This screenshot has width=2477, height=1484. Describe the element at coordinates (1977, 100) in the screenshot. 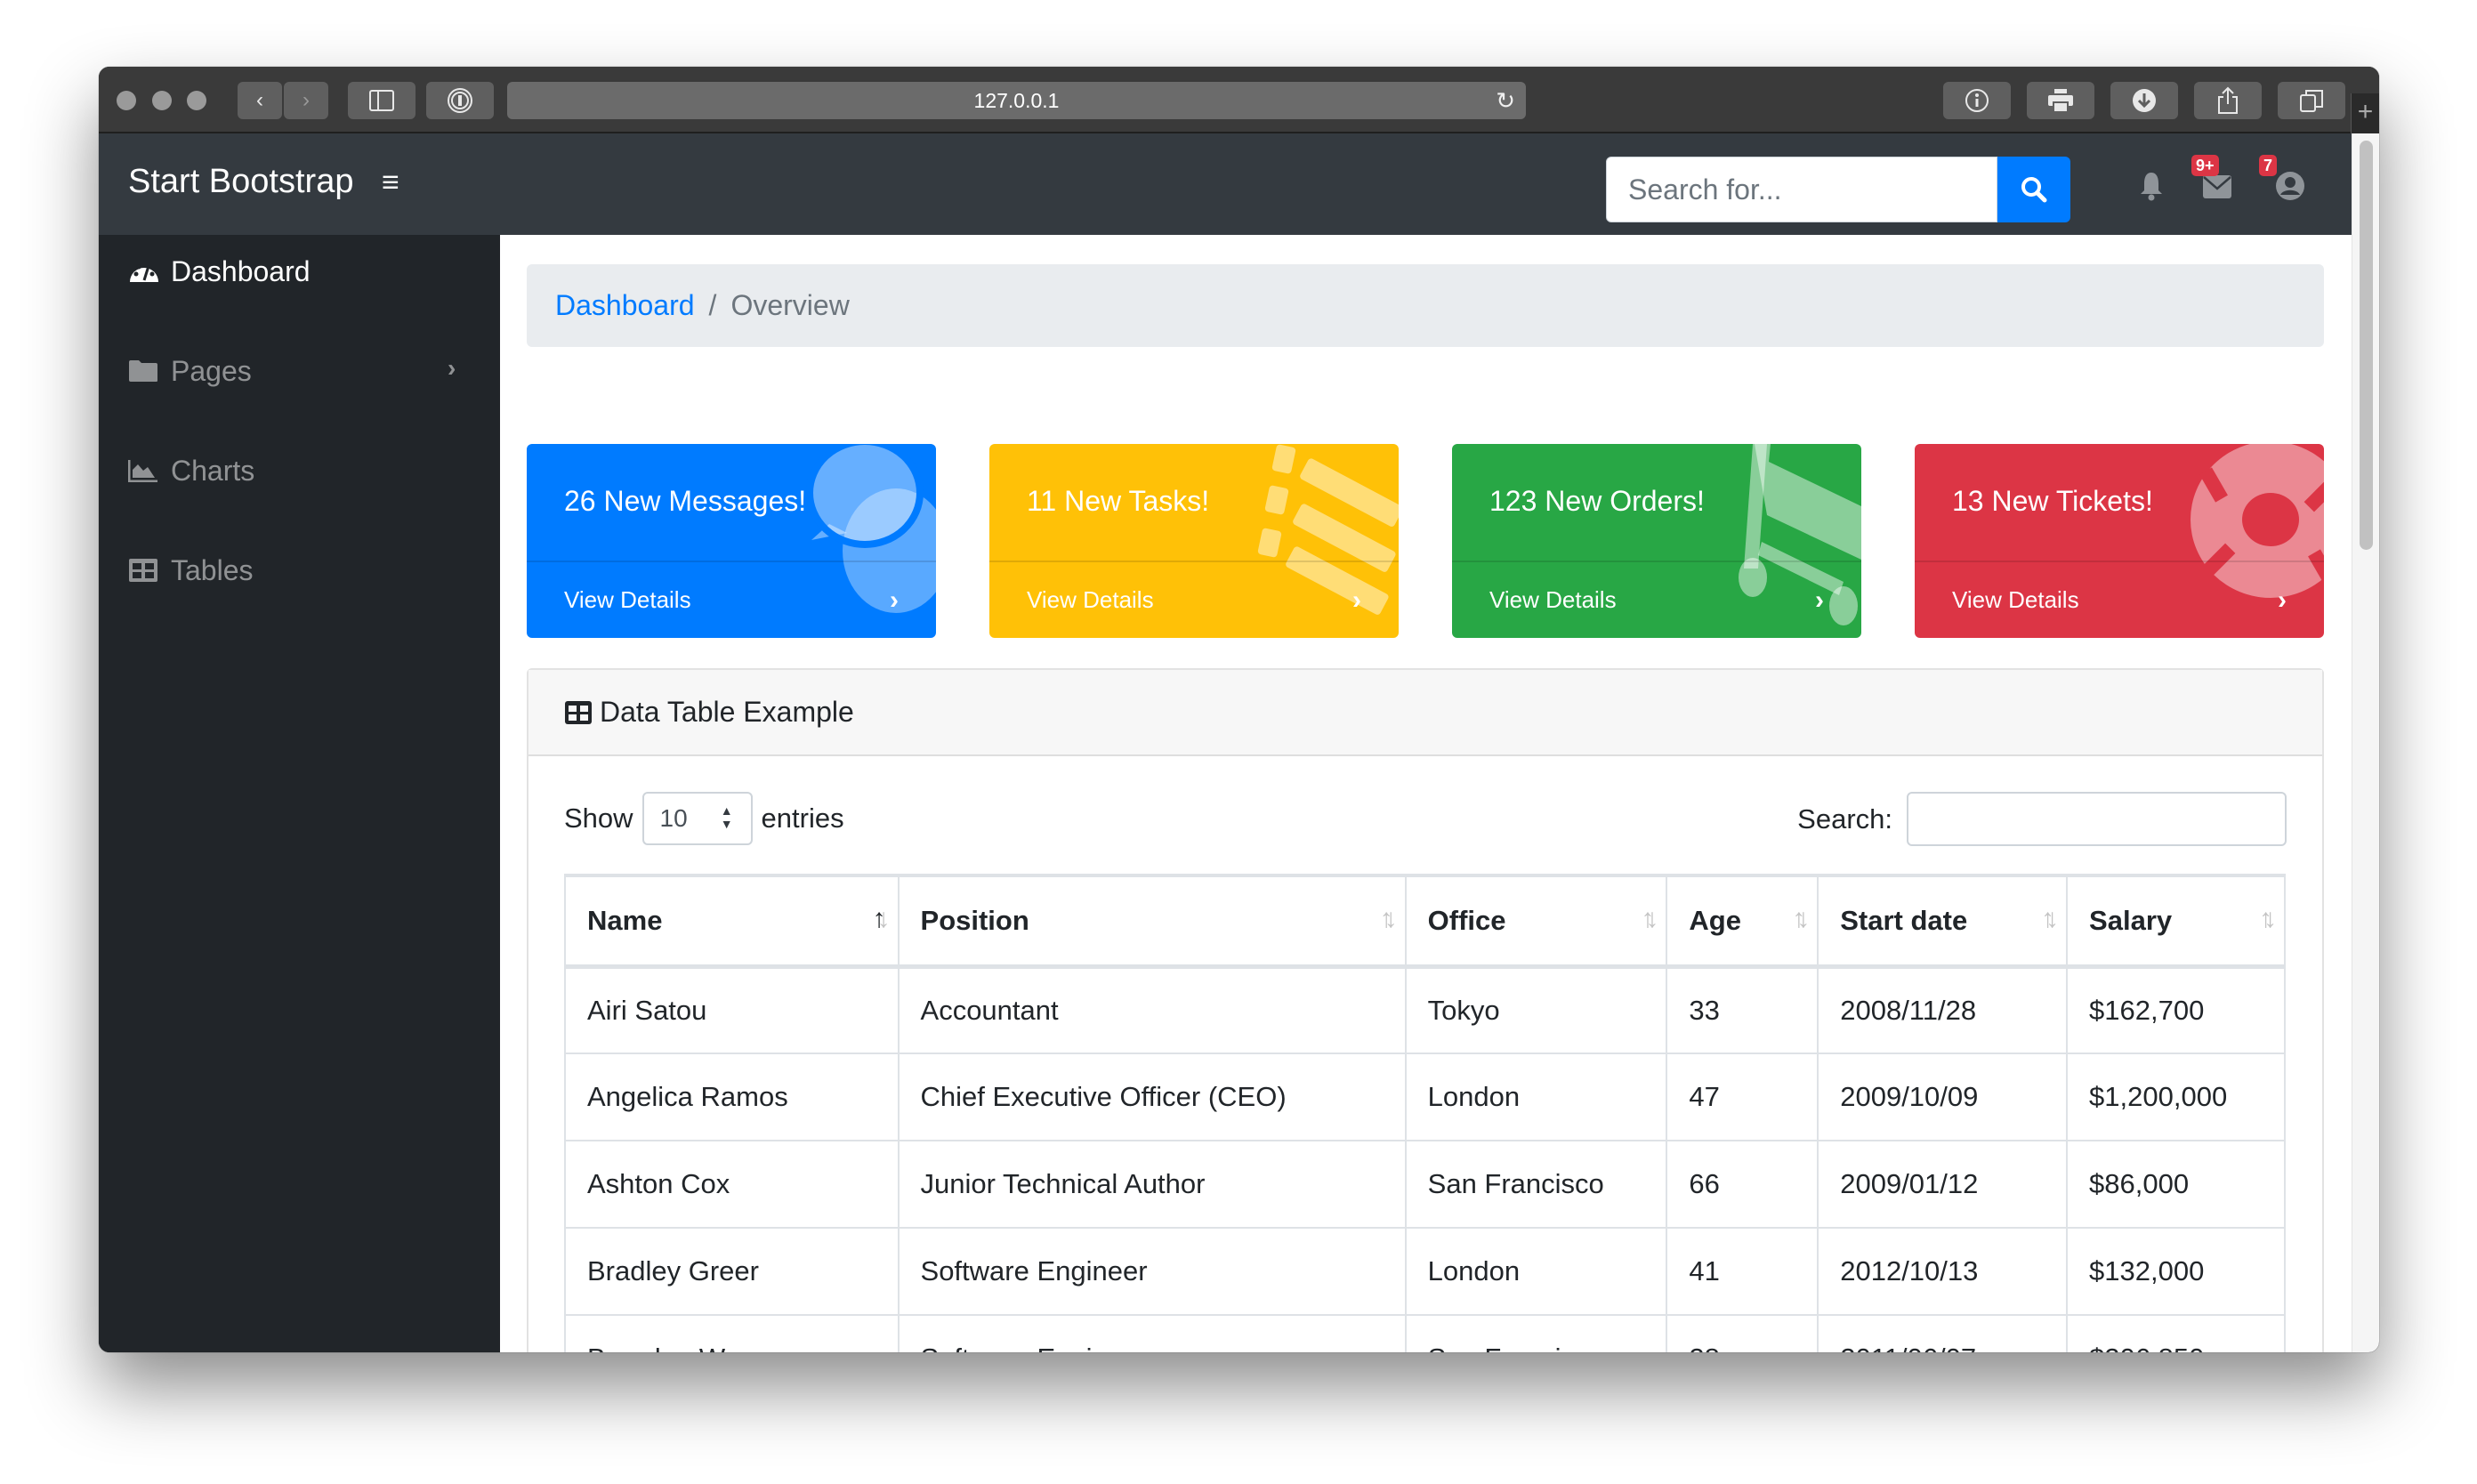

I see `info-button` at that location.